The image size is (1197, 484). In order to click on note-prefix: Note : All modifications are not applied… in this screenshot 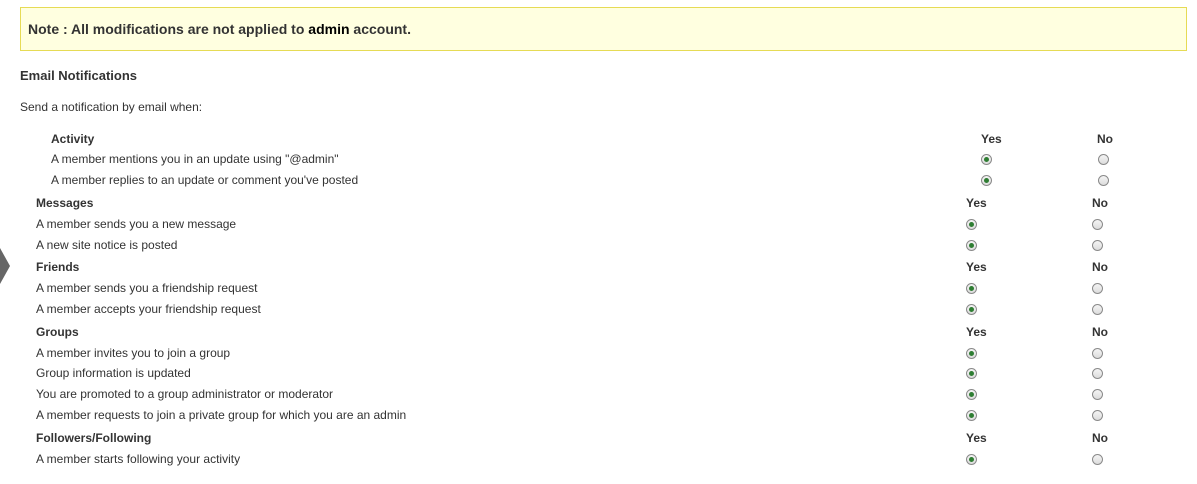, I will do `click(168, 29)`.